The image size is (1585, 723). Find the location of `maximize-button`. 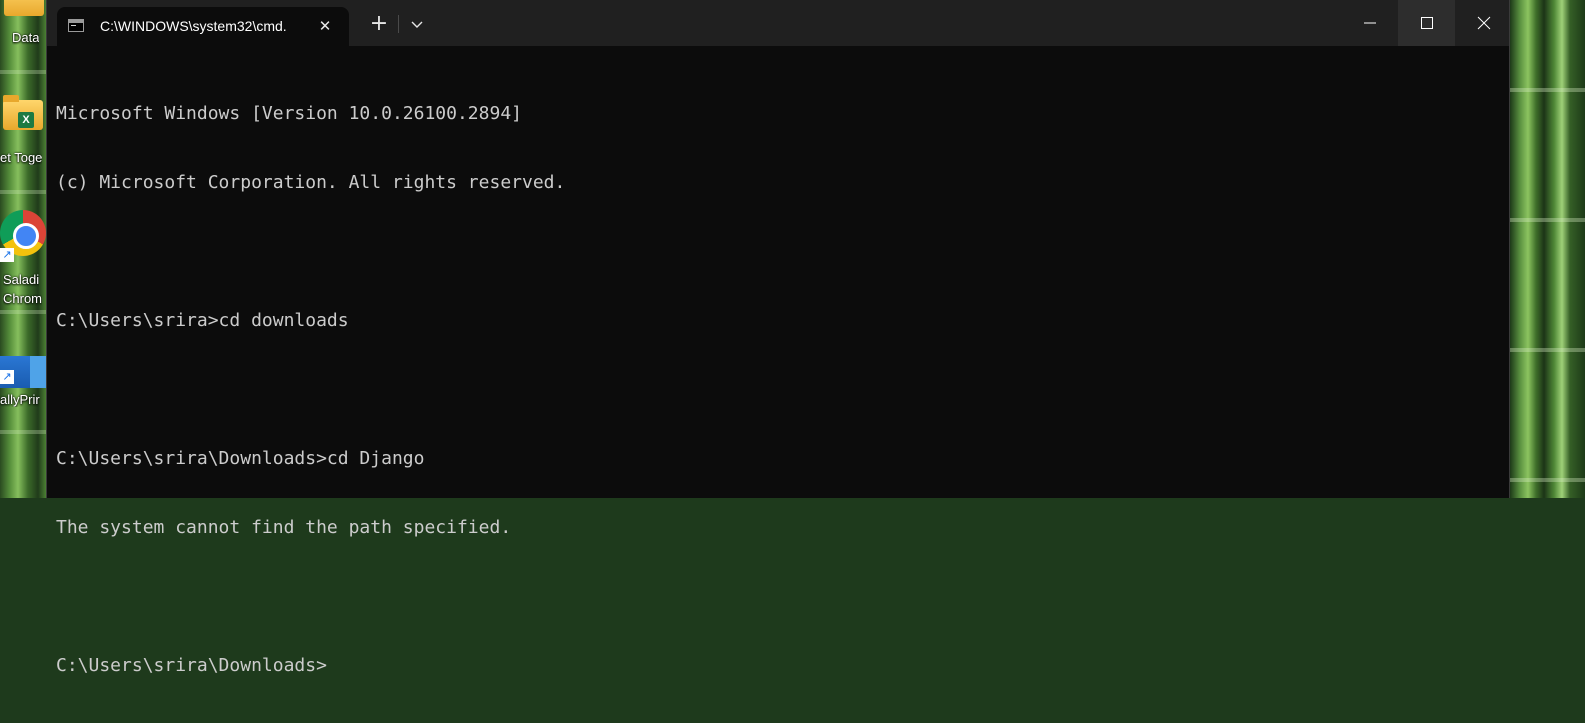

maximize-button is located at coordinates (1426, 23).